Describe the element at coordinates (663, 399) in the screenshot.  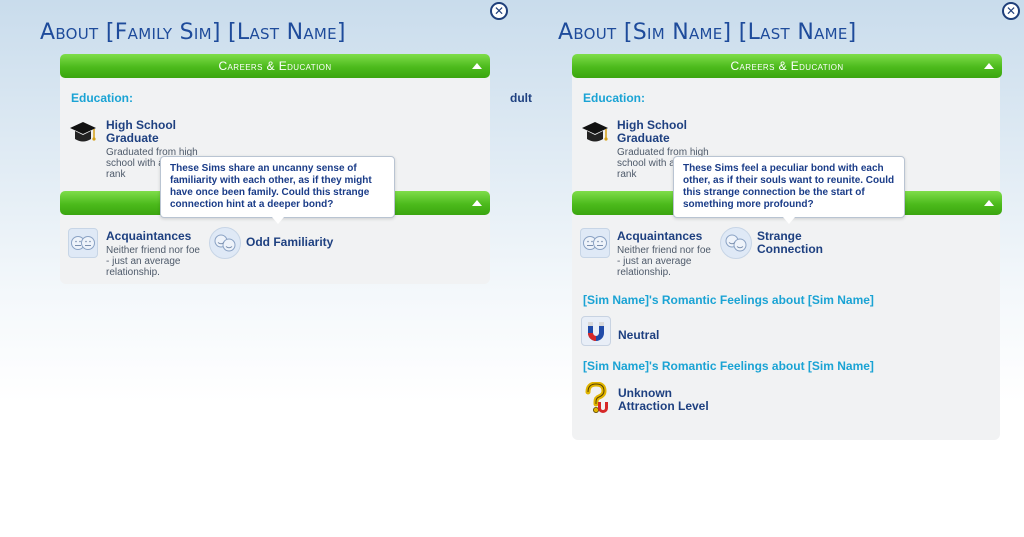
I see `romance-value-2: Unknown Attraction Level` at that location.